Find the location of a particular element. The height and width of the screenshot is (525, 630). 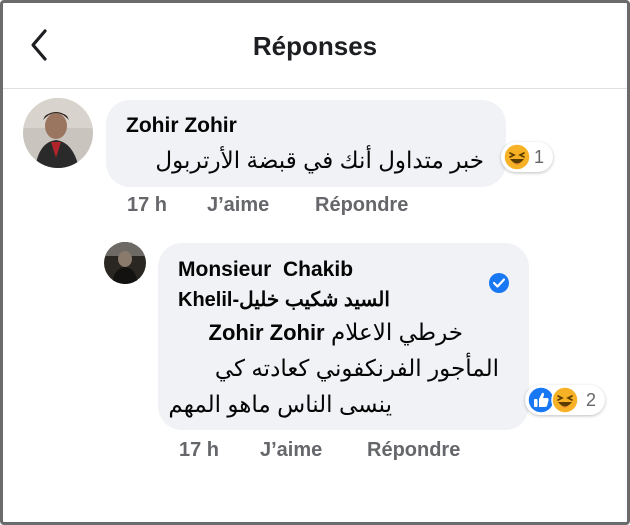

comment-text: خرطي الاعلام Zohir Zohir is located at coordinates (313, 332).